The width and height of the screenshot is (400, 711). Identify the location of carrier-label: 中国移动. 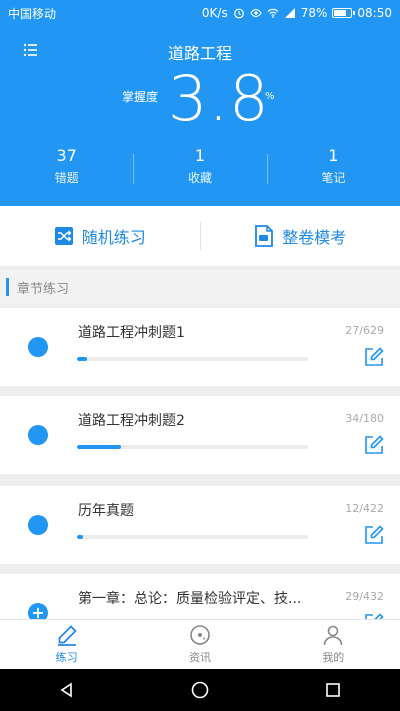
(32, 13).